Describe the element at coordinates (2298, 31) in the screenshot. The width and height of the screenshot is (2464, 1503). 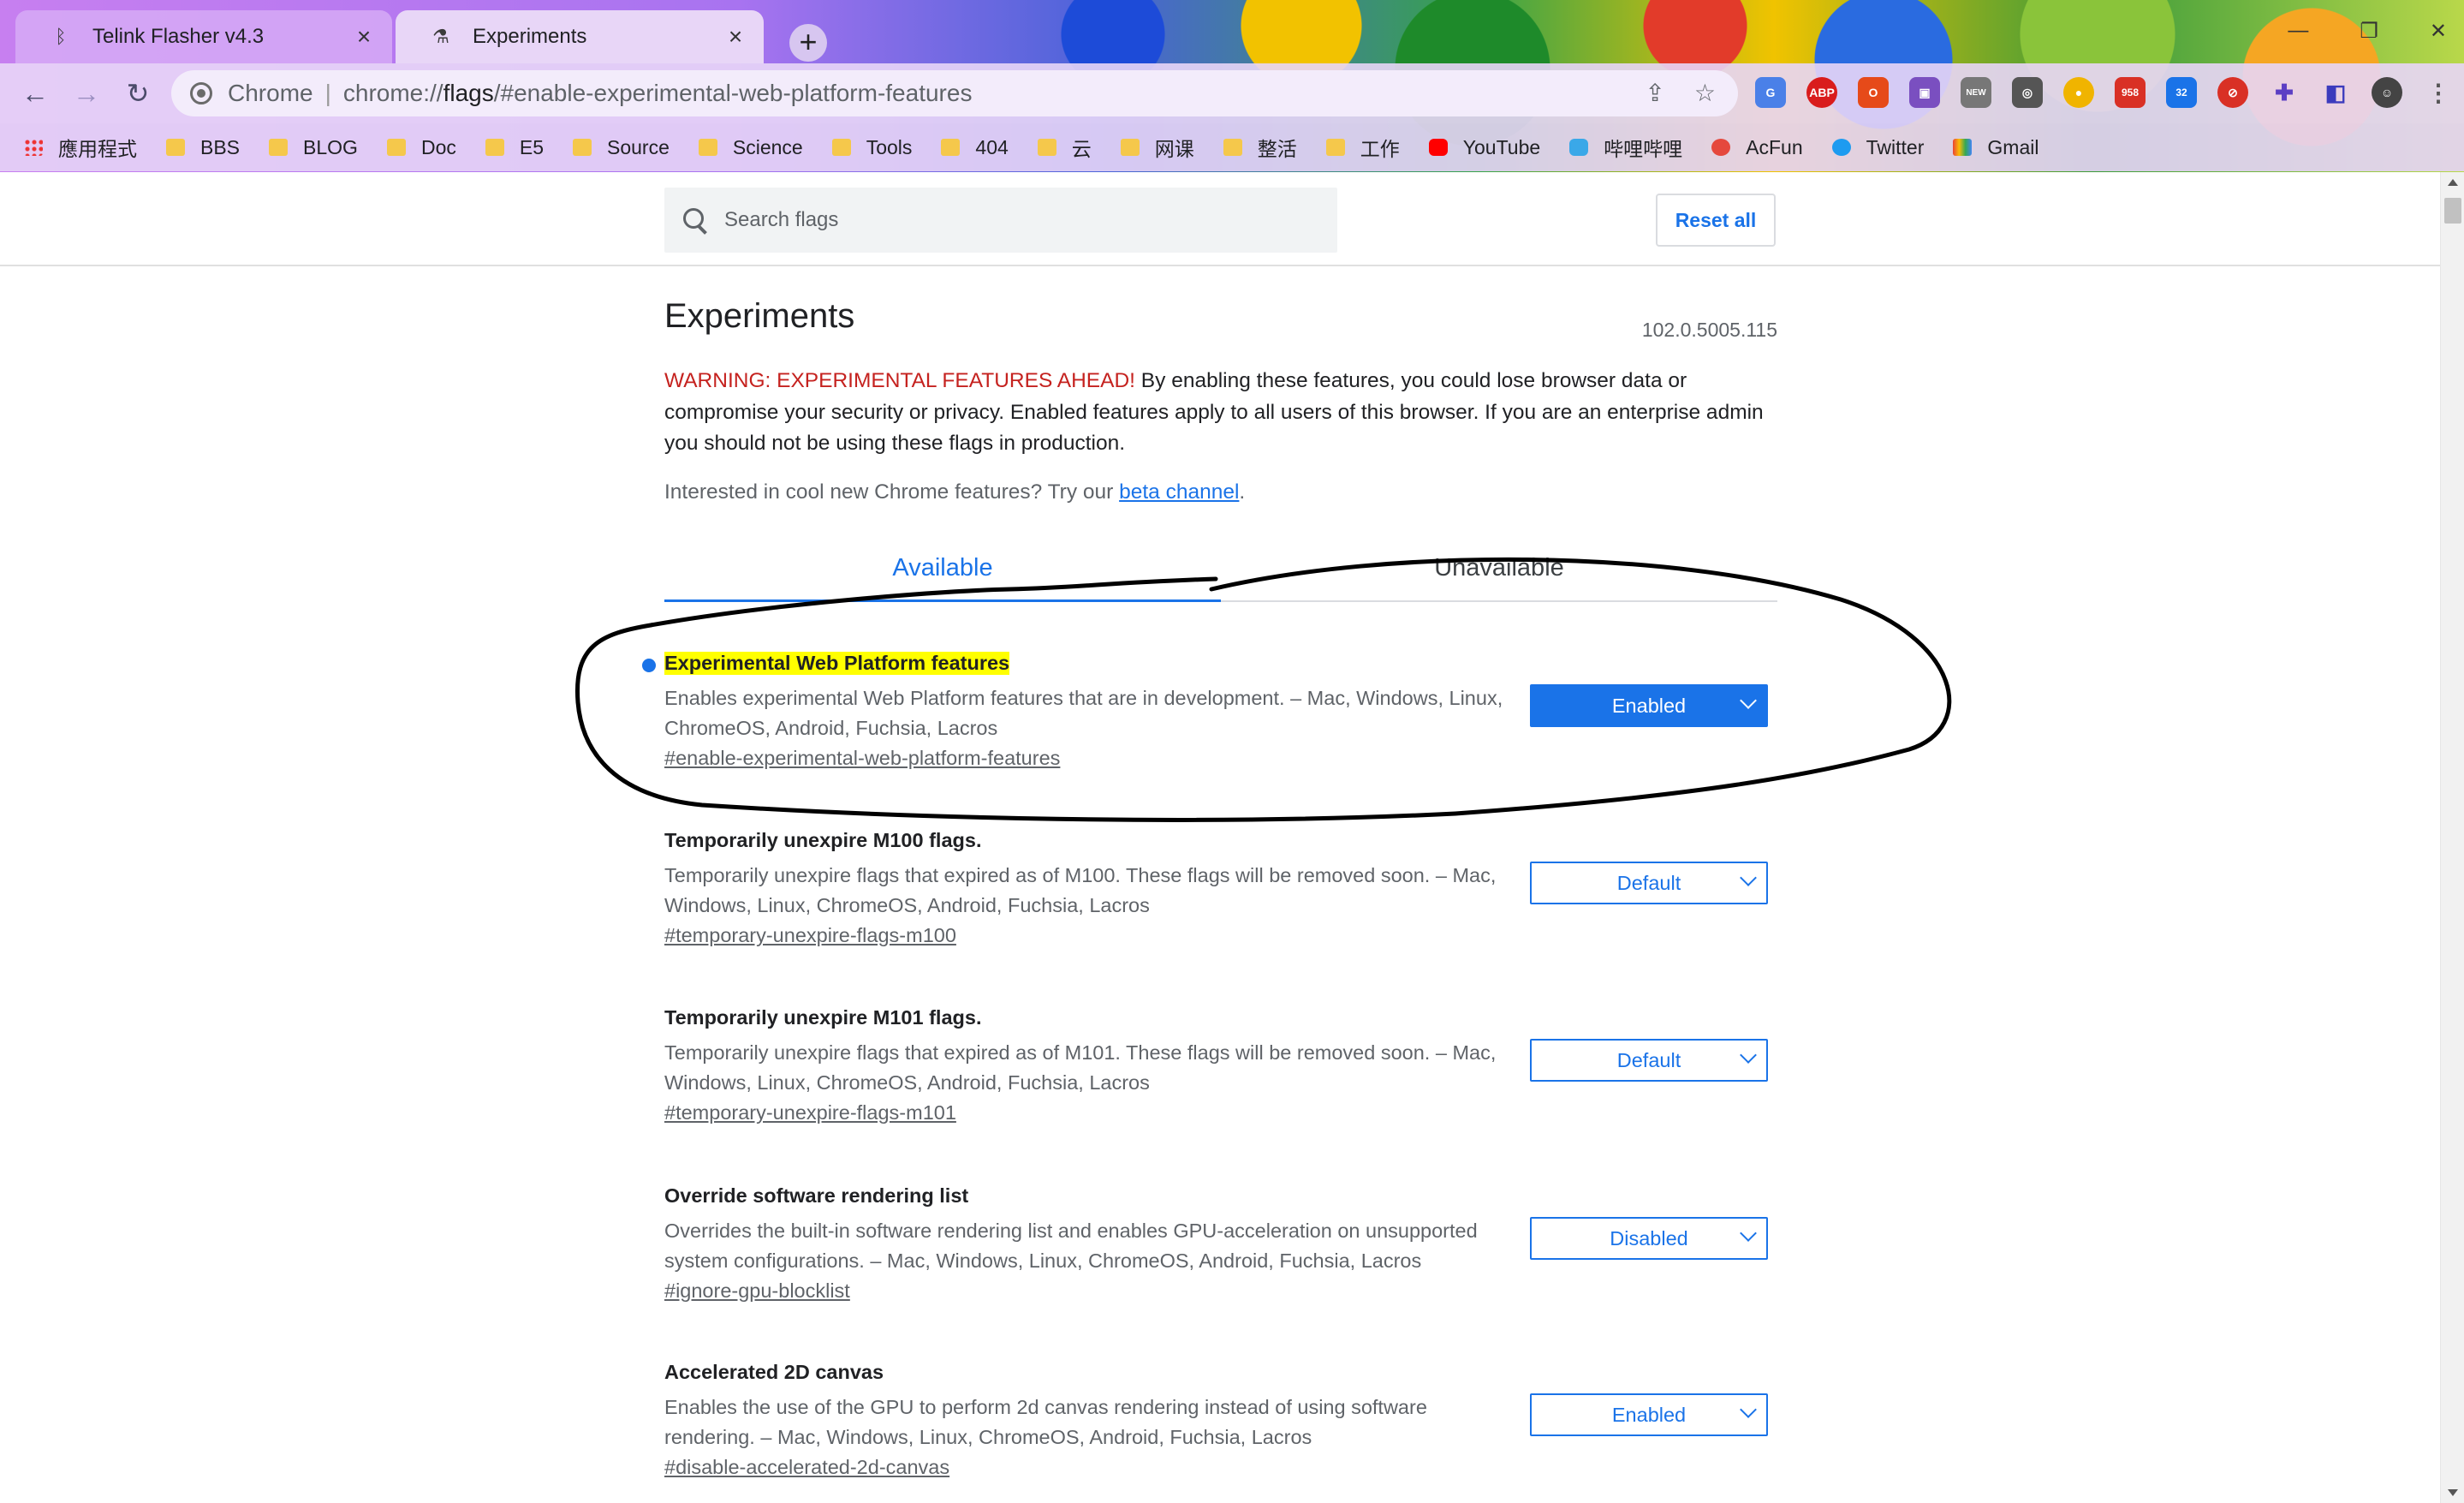
I see `minimize-icon: —` at that location.